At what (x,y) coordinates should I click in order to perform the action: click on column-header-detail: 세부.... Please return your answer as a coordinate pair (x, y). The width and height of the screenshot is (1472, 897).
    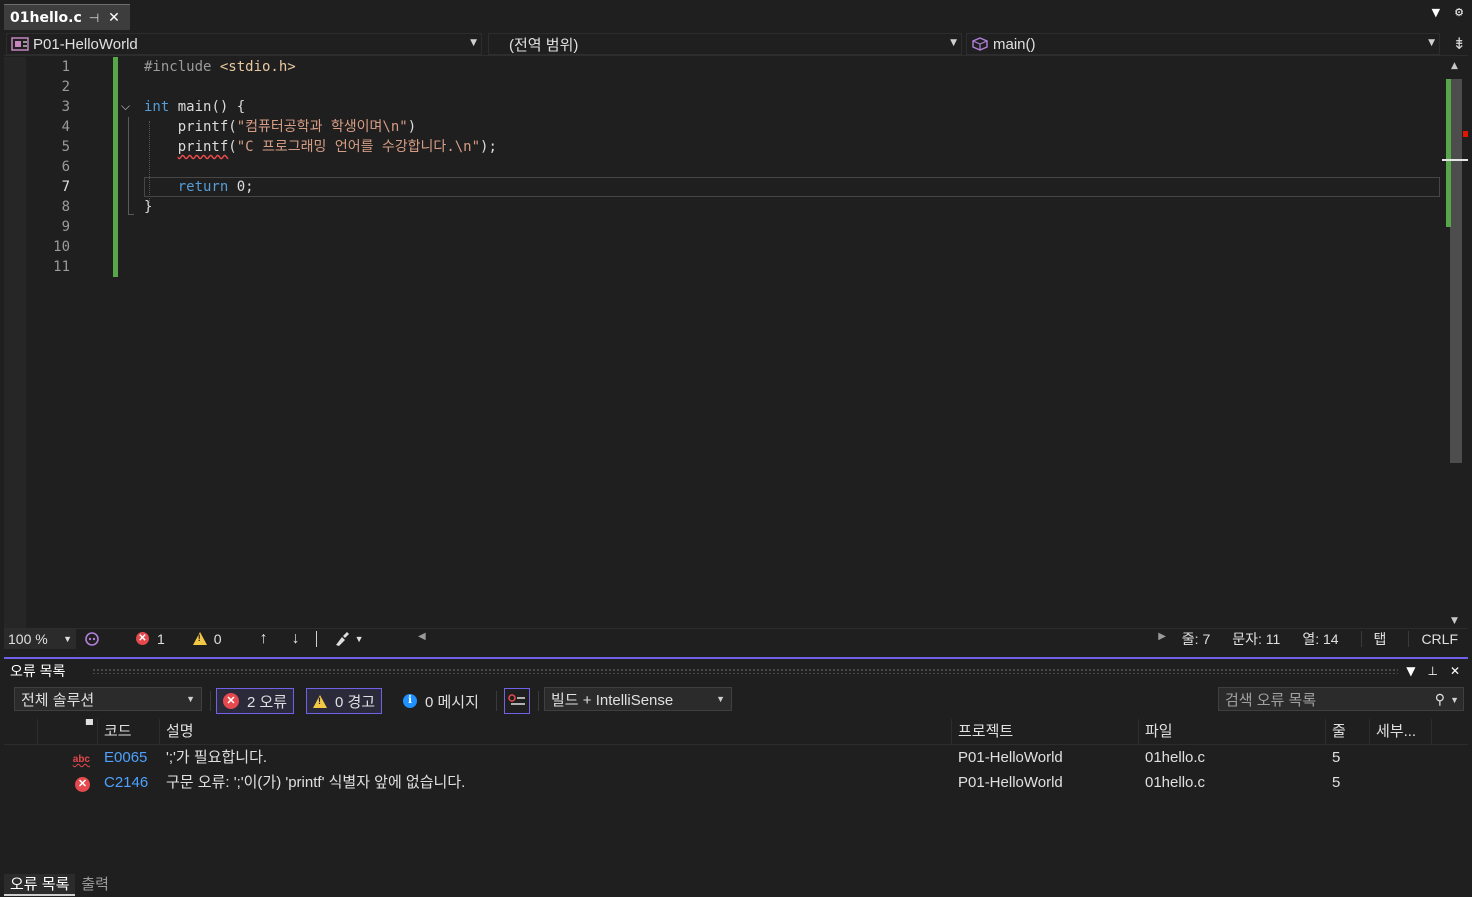
    Looking at the image, I should click on (1401, 732).